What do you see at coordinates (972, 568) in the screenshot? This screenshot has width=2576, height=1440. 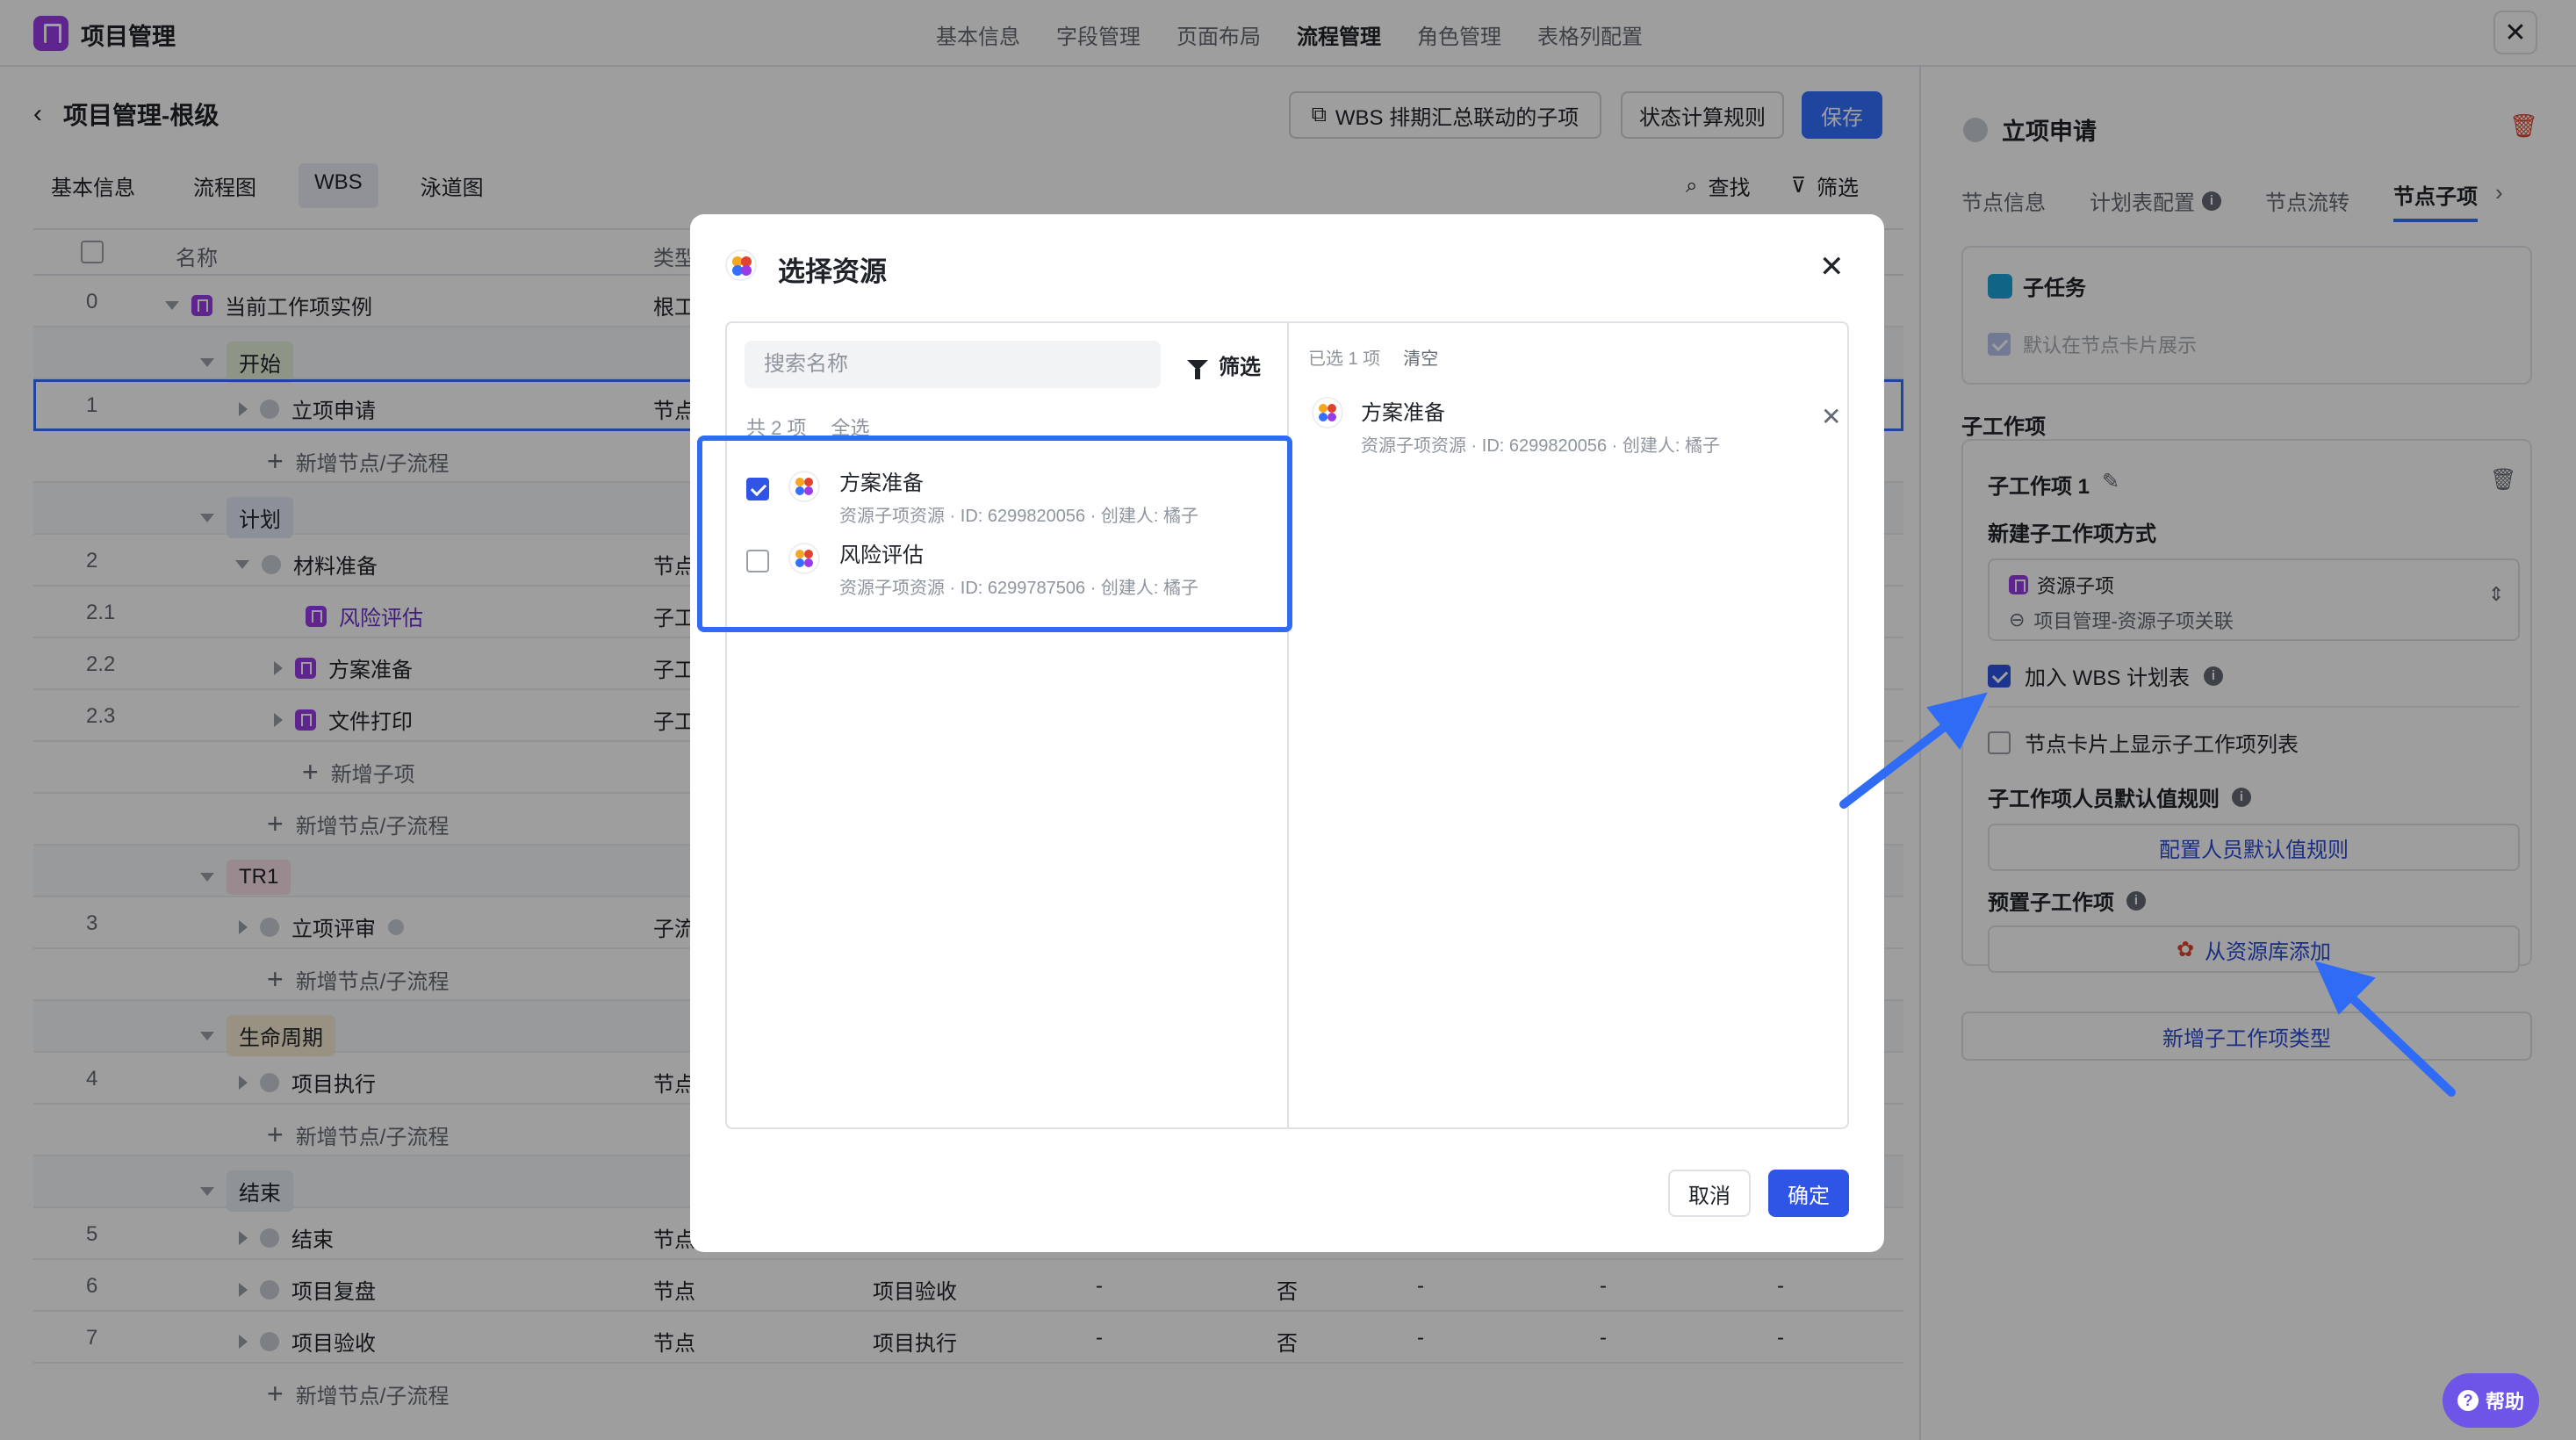 I see `resource-item: 风险评估 资源子项资源 · ID: 6299787506 · 创建人: 橘子` at bounding box center [972, 568].